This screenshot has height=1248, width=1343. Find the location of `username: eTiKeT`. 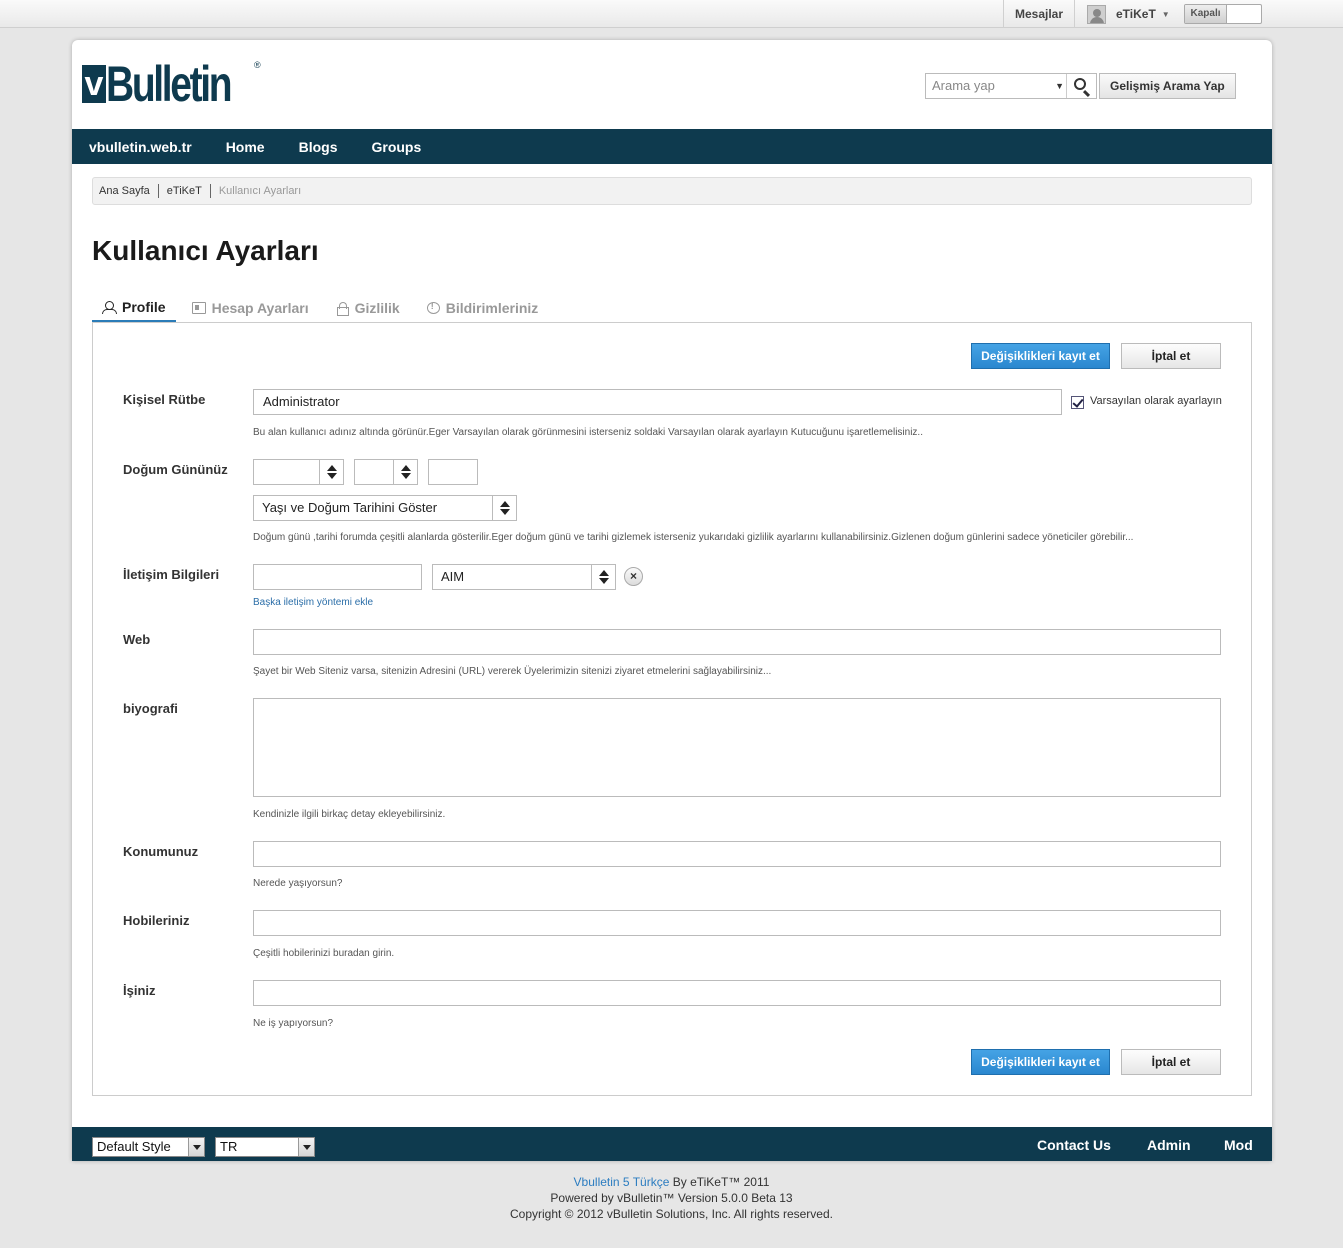

username: eTiKeT is located at coordinates (1136, 14).